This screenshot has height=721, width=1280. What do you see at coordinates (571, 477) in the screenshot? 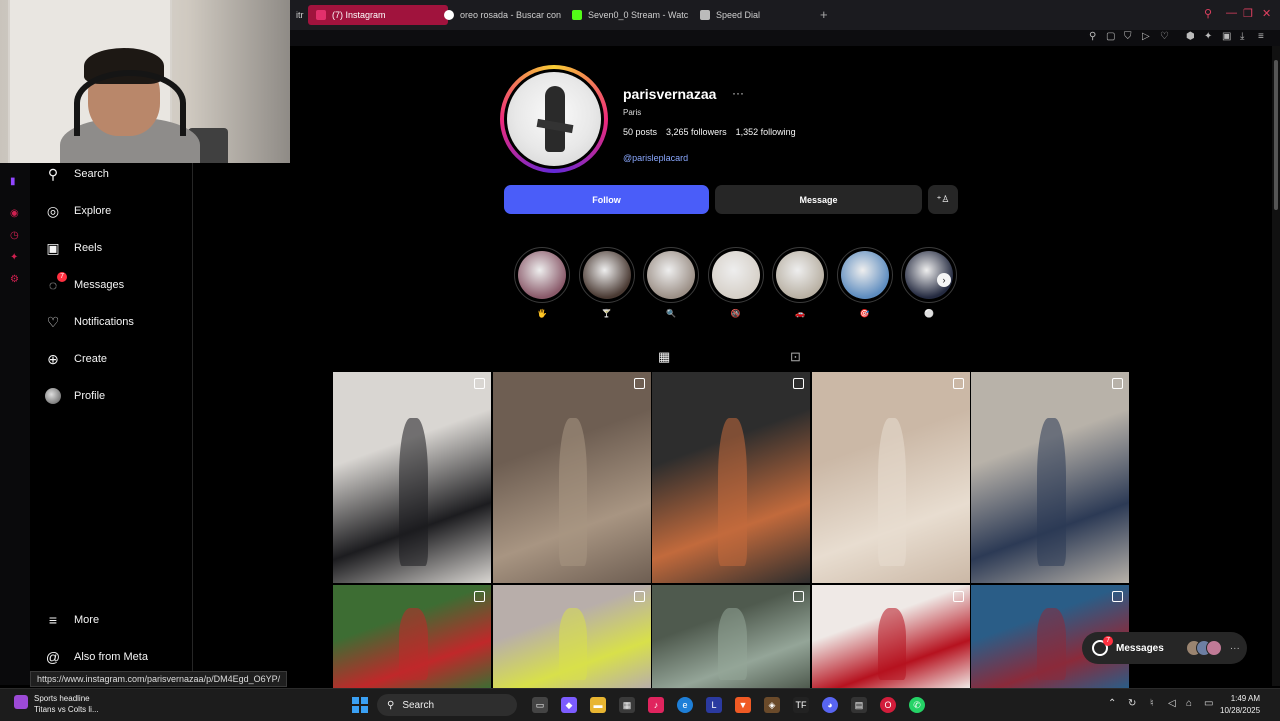
I see `post-thumbnail-costume-closet` at bounding box center [571, 477].